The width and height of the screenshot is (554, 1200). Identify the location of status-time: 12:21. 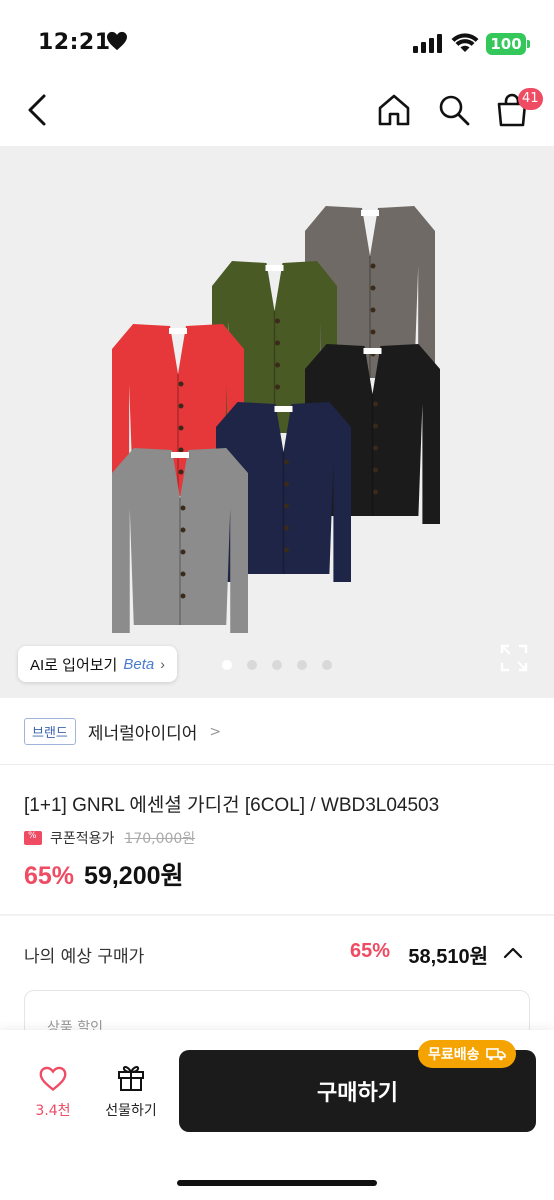
(74, 42).